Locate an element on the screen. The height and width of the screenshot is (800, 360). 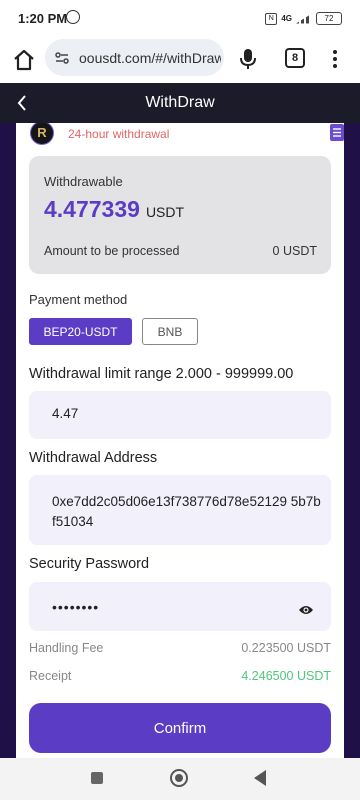
amount-input: 4.47 is located at coordinates (180, 415).